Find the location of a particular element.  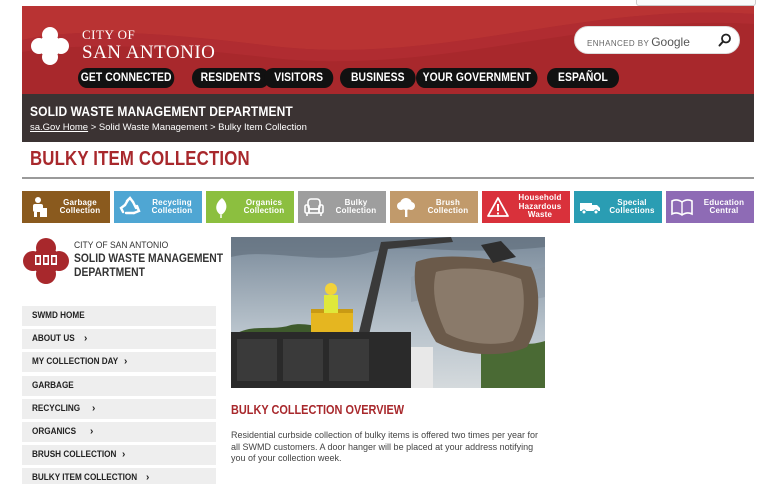

side-item-label: GARBAGE is located at coordinates (53, 385).